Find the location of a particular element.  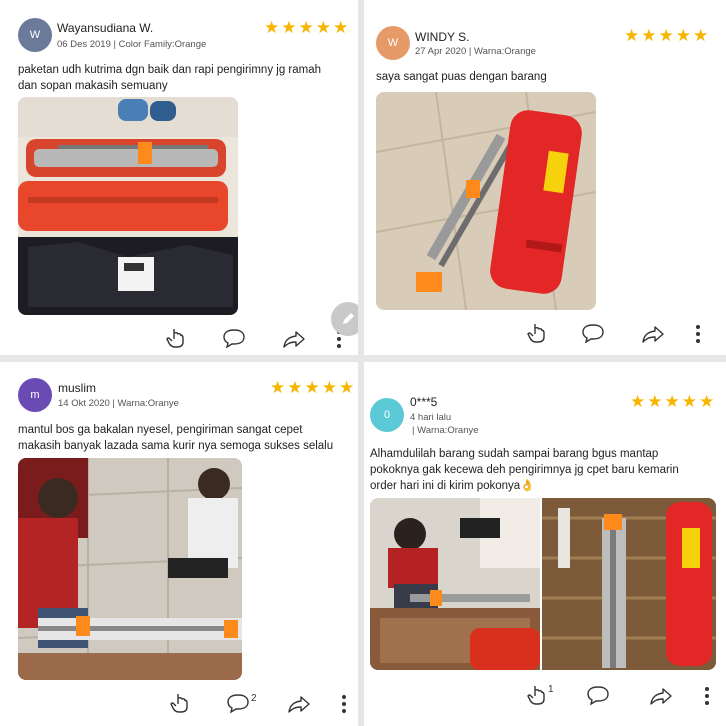

review-meta: 27 Apr 2020 | Warna:Orange is located at coordinates (475, 51).